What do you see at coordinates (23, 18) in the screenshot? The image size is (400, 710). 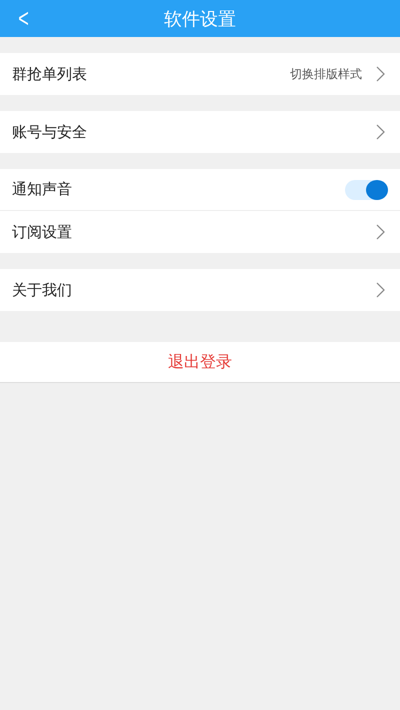 I see `back-button: <` at bounding box center [23, 18].